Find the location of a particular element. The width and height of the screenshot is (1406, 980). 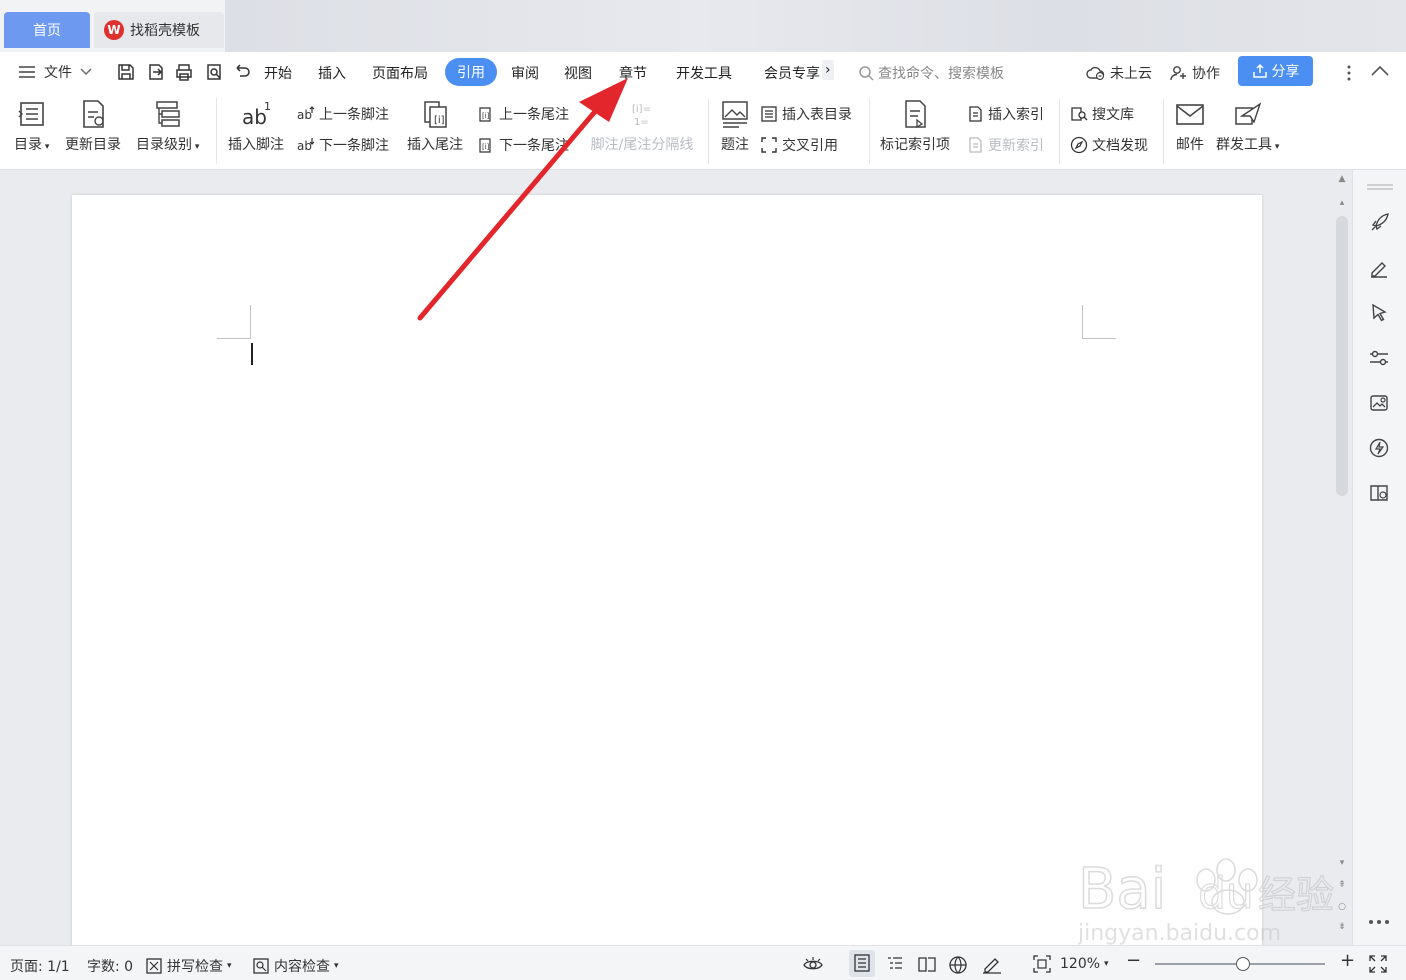

menu-references: 引用 is located at coordinates (471, 72).